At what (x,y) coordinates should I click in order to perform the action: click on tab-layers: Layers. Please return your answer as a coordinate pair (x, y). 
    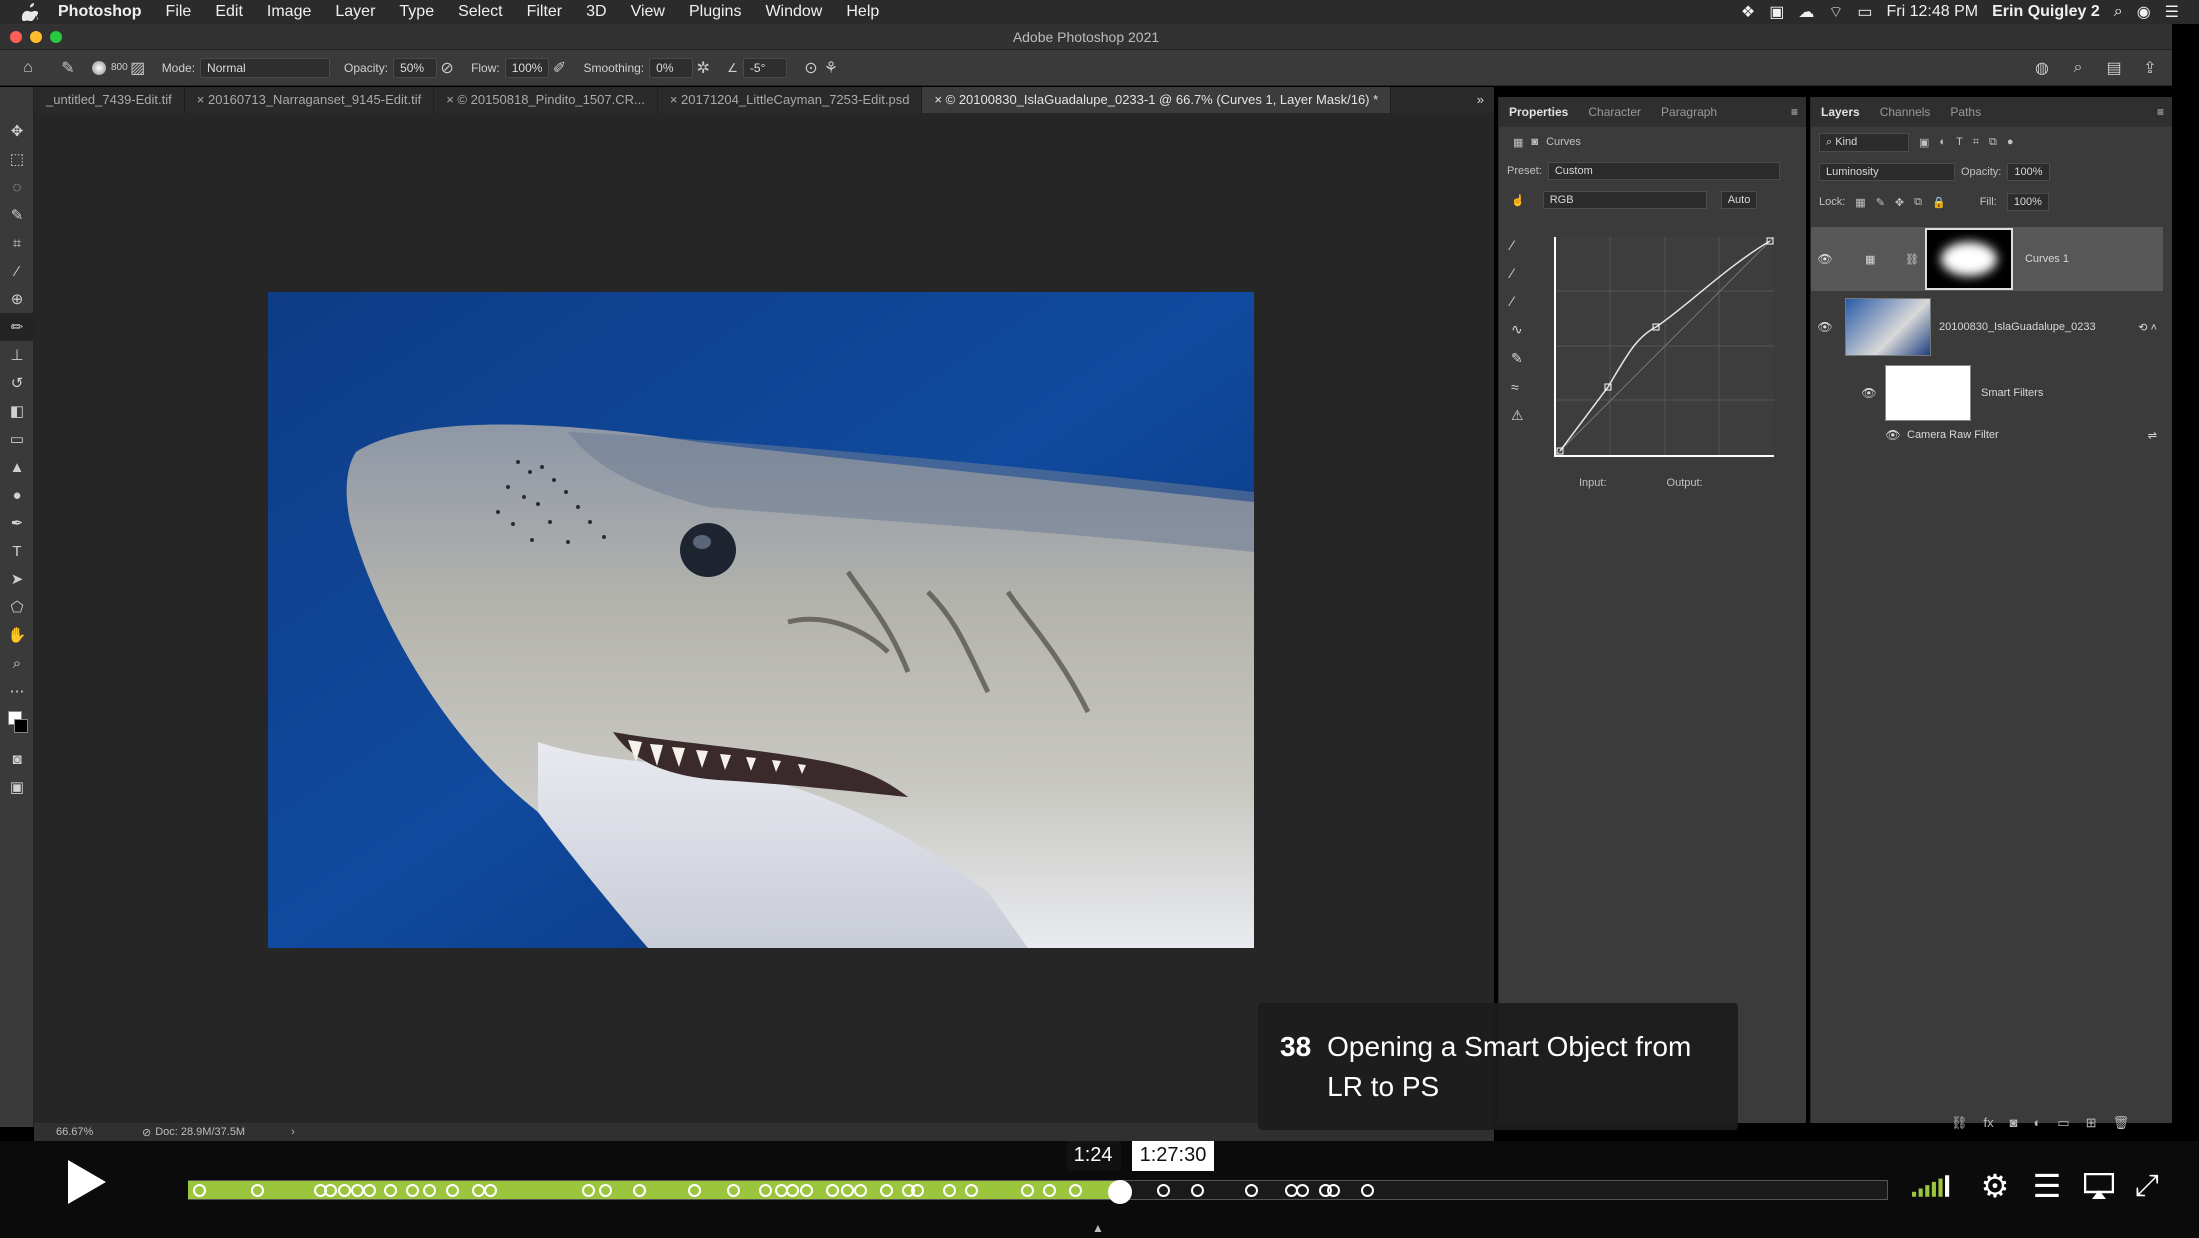
    Looking at the image, I should click on (1840, 112).